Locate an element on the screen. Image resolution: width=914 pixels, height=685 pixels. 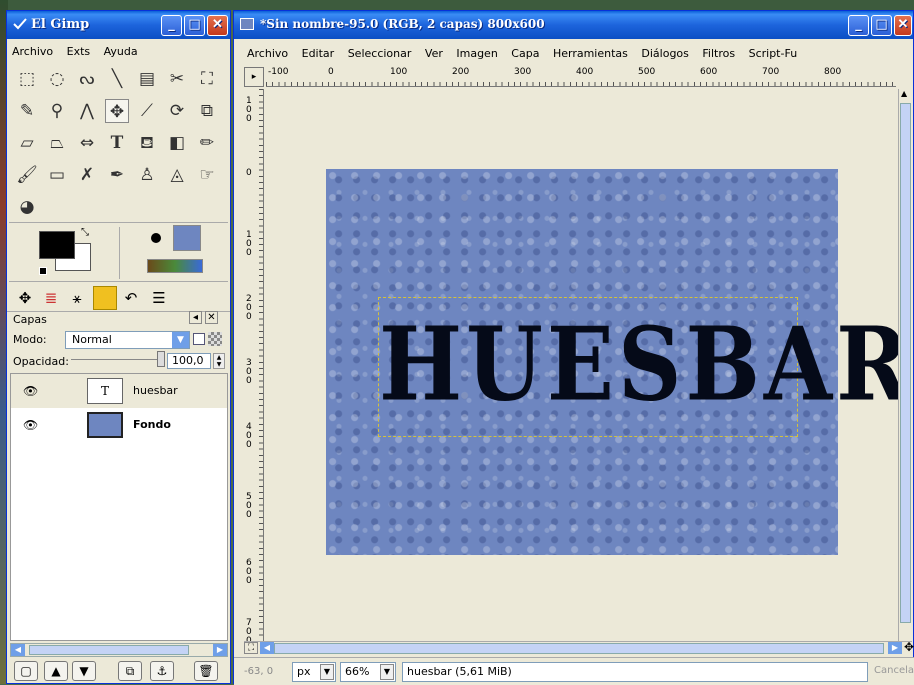
ellipse-select-icon: ◌ is located at coordinates (57, 79).